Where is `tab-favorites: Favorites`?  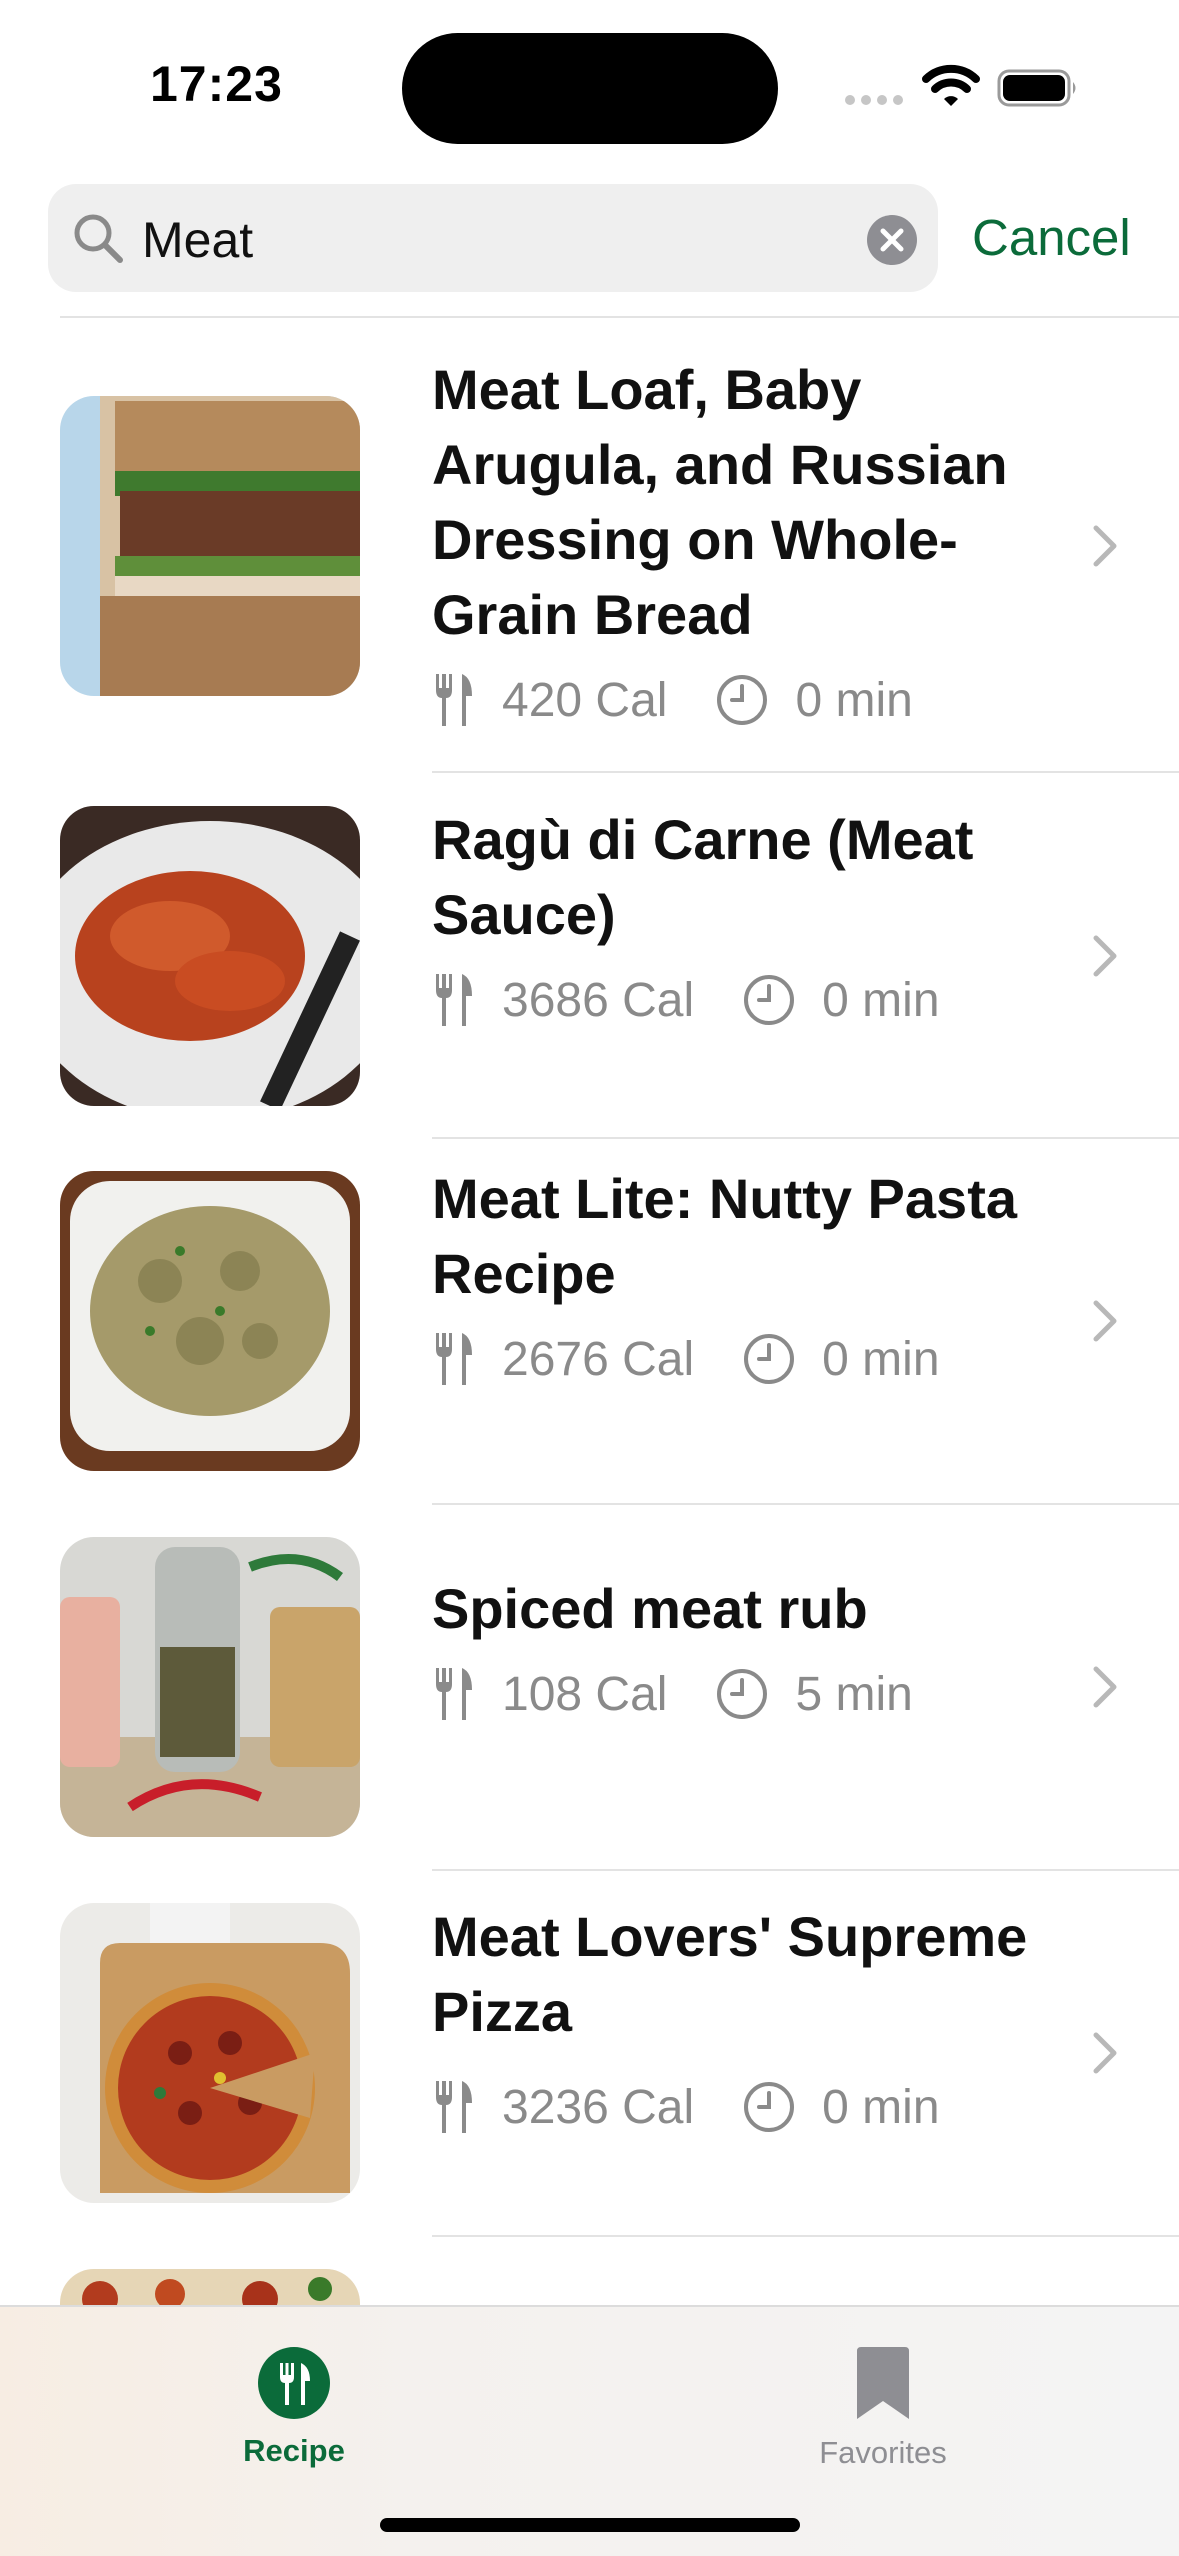 tab-favorites: Favorites is located at coordinates (883, 2407).